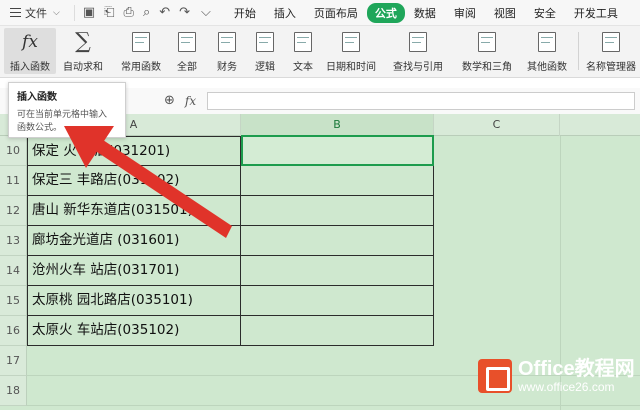  Describe the element at coordinates (545, 13) in the screenshot. I see `tab-security: 安全` at that location.